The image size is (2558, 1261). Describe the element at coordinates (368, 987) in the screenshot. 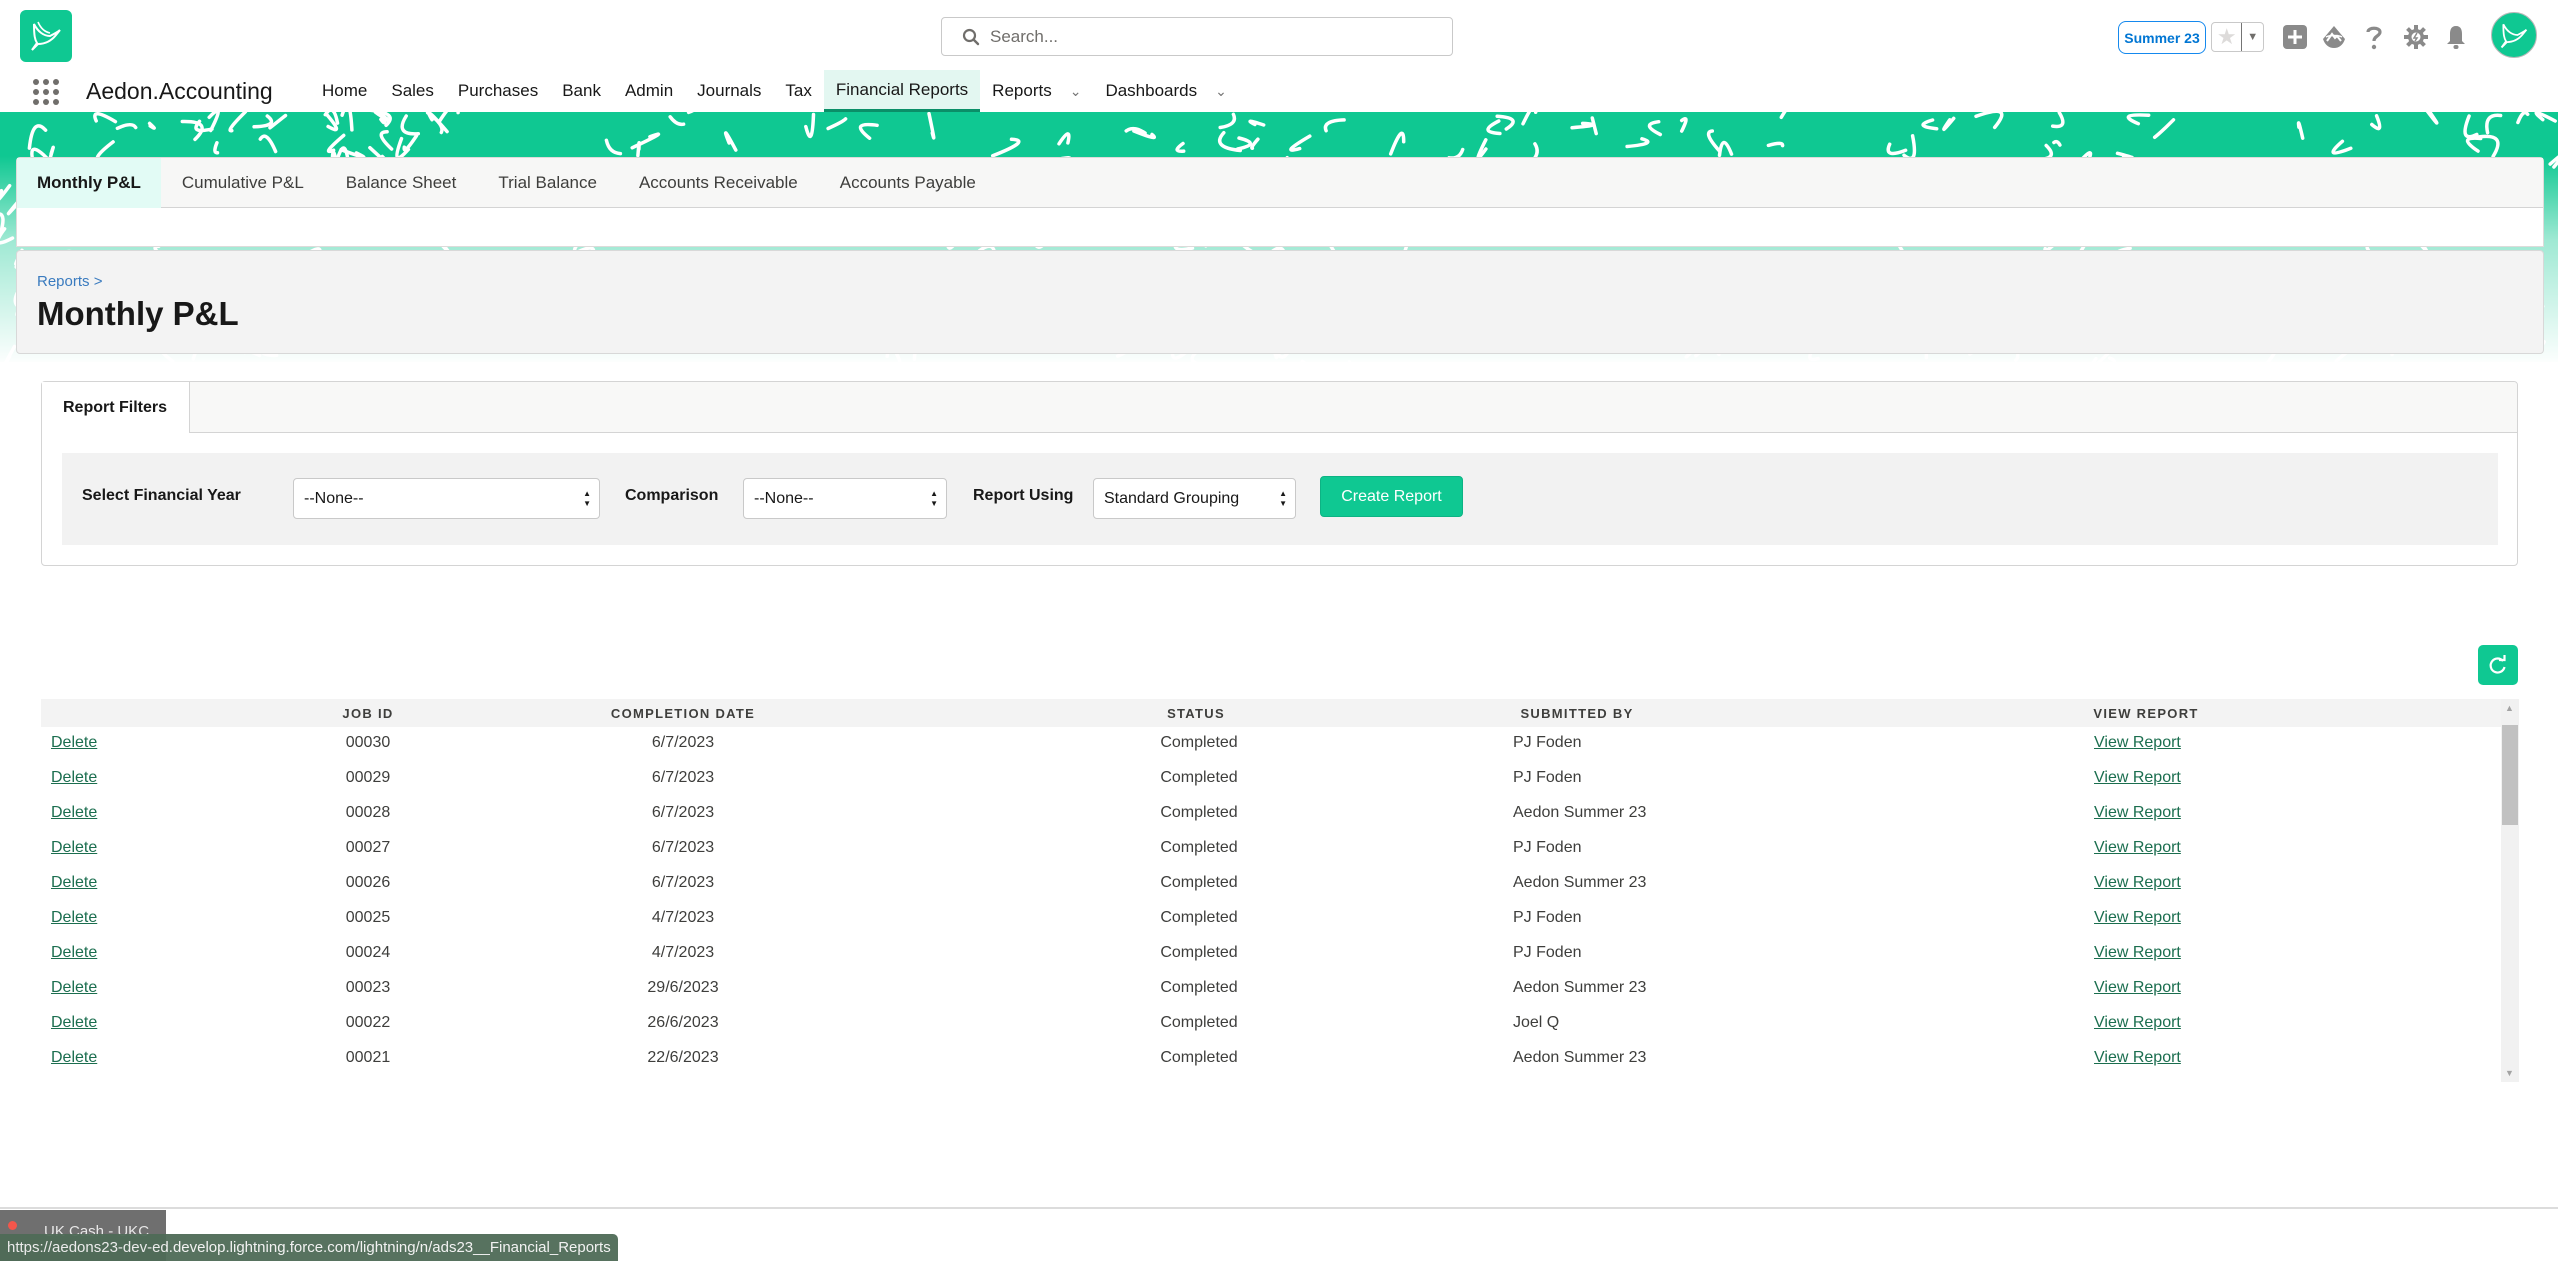

I see `job-id-cell: 00023` at that location.